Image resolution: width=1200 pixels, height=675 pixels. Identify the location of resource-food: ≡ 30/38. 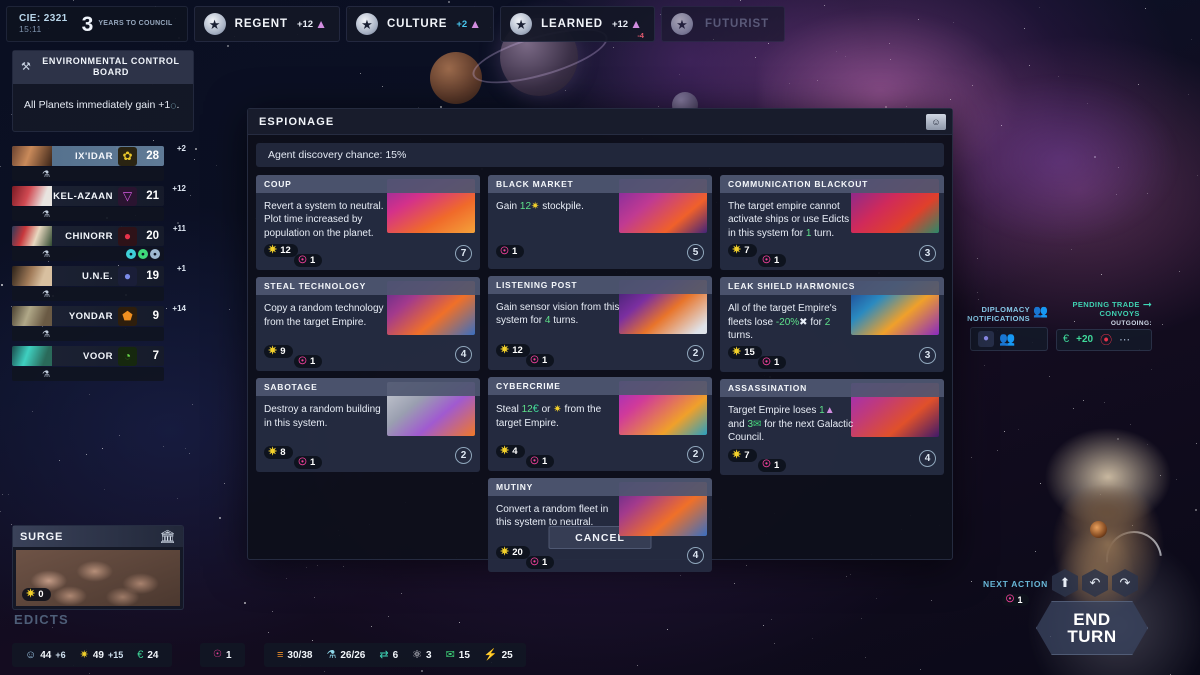
(295, 655).